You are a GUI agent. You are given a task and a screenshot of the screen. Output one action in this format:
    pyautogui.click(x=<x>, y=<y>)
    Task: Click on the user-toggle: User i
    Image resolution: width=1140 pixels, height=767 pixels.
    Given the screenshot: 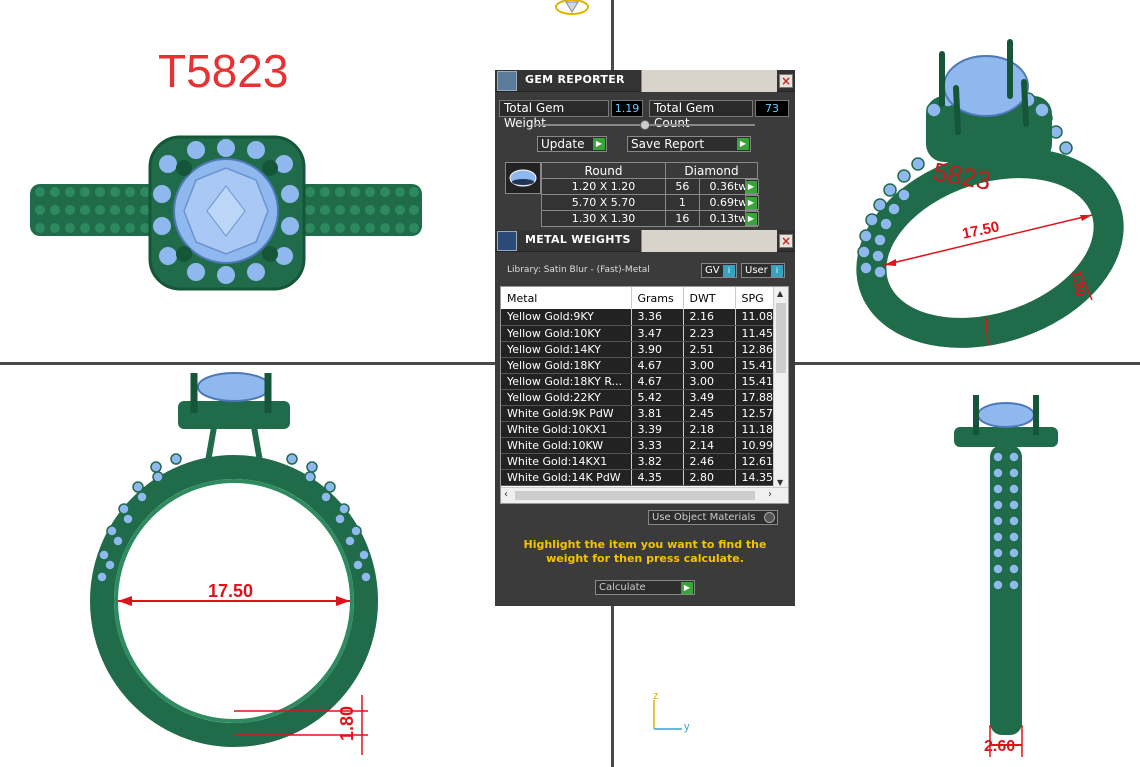 What is the action you would take?
    pyautogui.click(x=763, y=270)
    